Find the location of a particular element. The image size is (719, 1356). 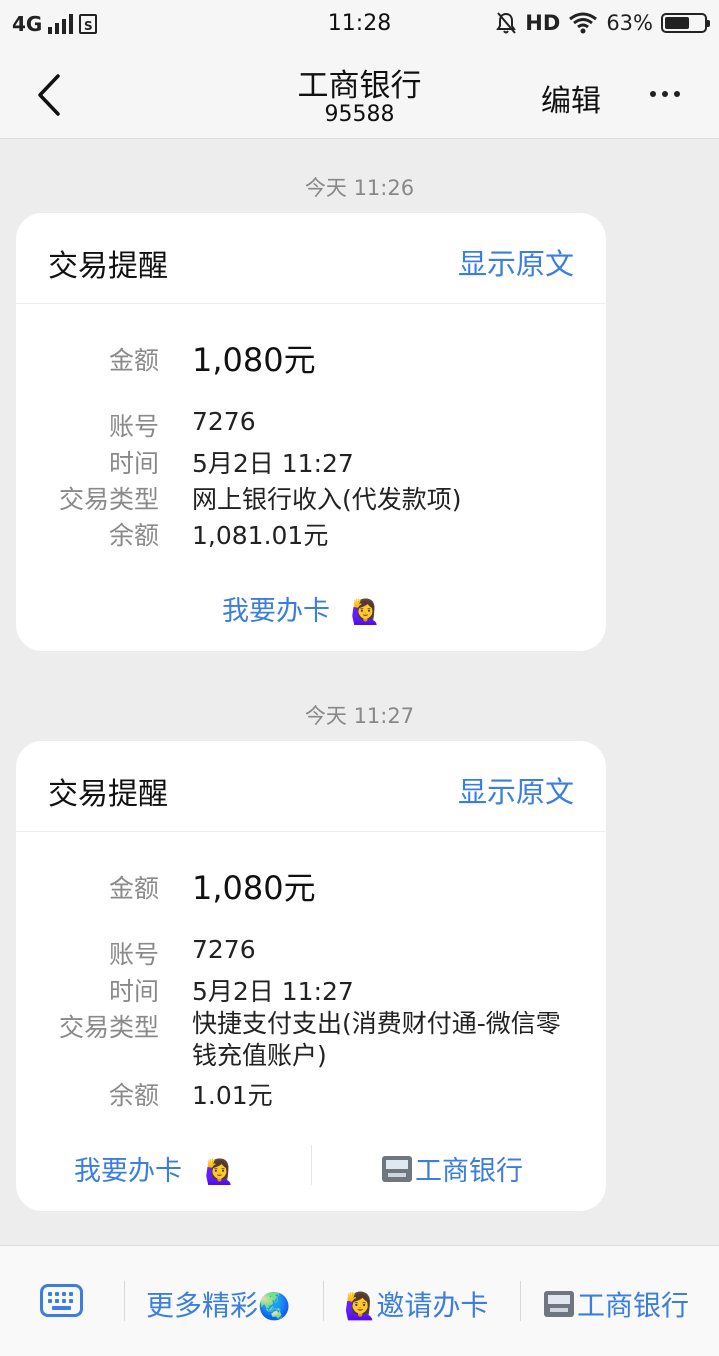

page-subtitle: 95588 is located at coordinates (359, 114).